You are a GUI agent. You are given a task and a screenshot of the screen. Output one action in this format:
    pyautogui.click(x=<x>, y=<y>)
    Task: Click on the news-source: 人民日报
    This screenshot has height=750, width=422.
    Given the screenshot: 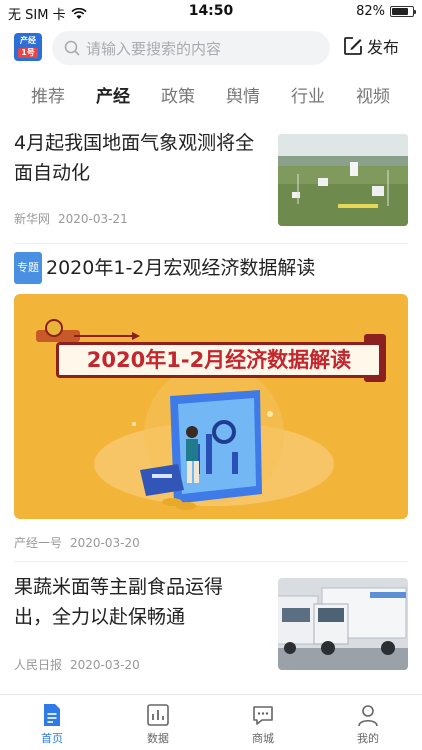 What is the action you would take?
    pyautogui.click(x=38, y=665)
    